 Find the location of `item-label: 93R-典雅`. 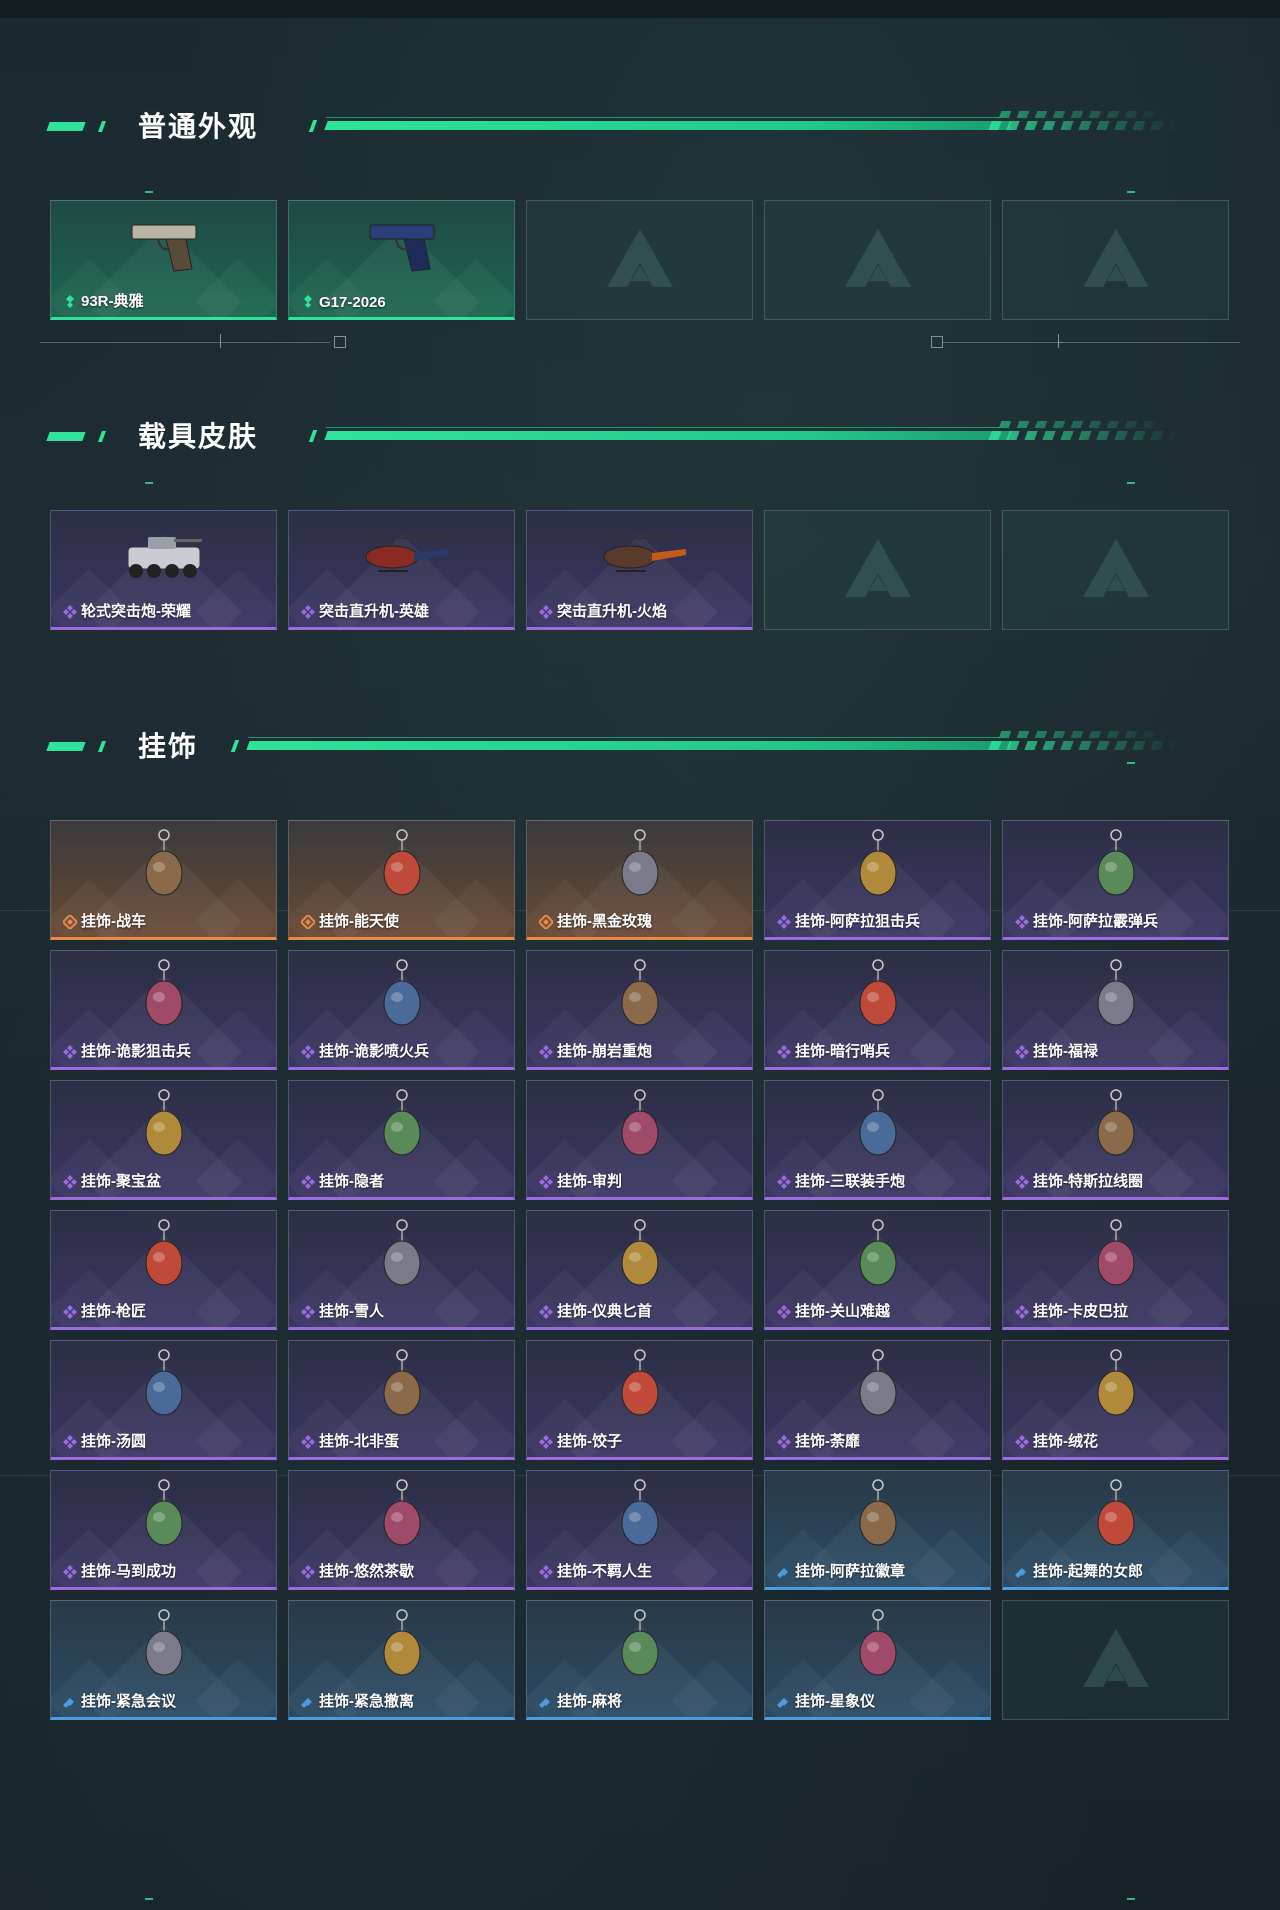

item-label: 93R-典雅 is located at coordinates (112, 301).